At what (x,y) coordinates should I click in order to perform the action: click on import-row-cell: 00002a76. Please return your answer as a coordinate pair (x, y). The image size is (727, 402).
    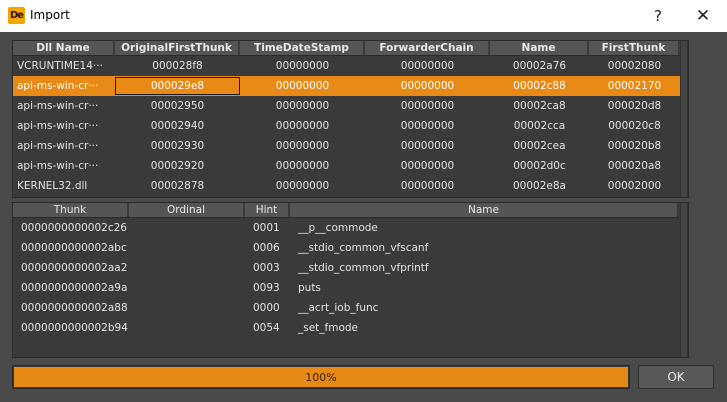
    Looking at the image, I should click on (539, 66).